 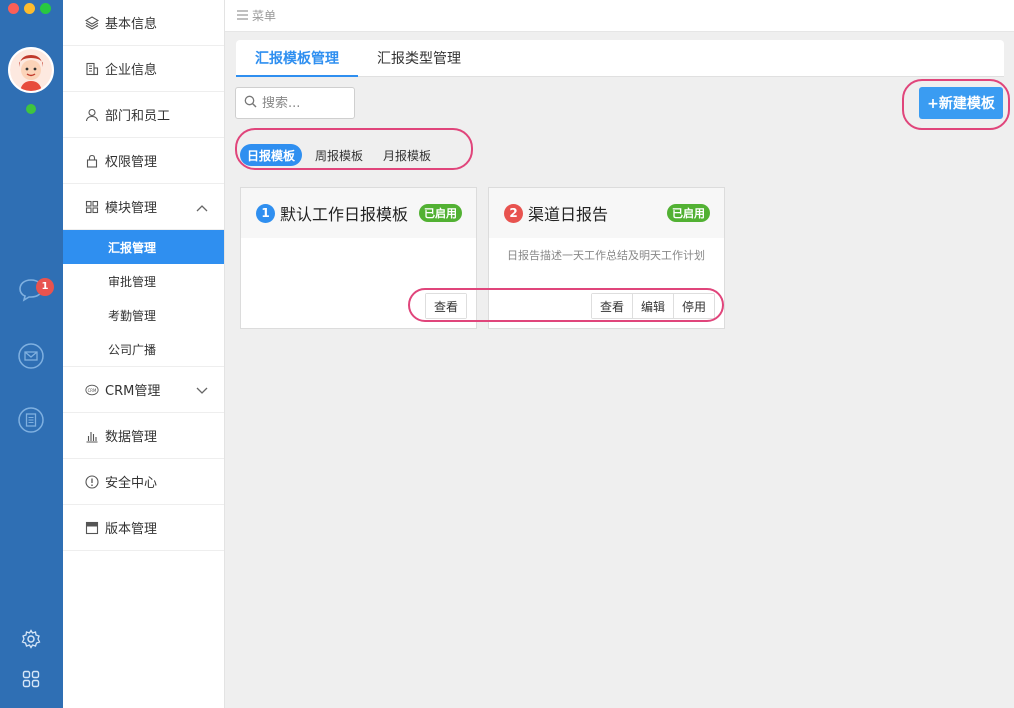 I want to click on template-card-header: 2 渠道日报告 已启用, so click(x=606, y=213).